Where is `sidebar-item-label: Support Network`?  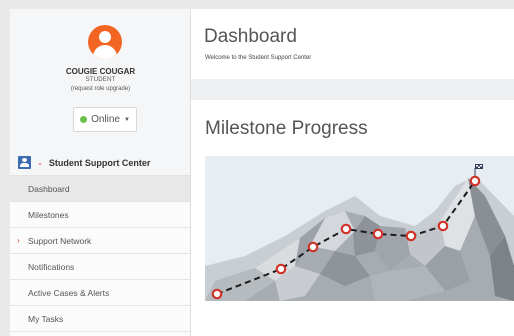
sidebar-item-label: Support Network is located at coordinates (60, 240).